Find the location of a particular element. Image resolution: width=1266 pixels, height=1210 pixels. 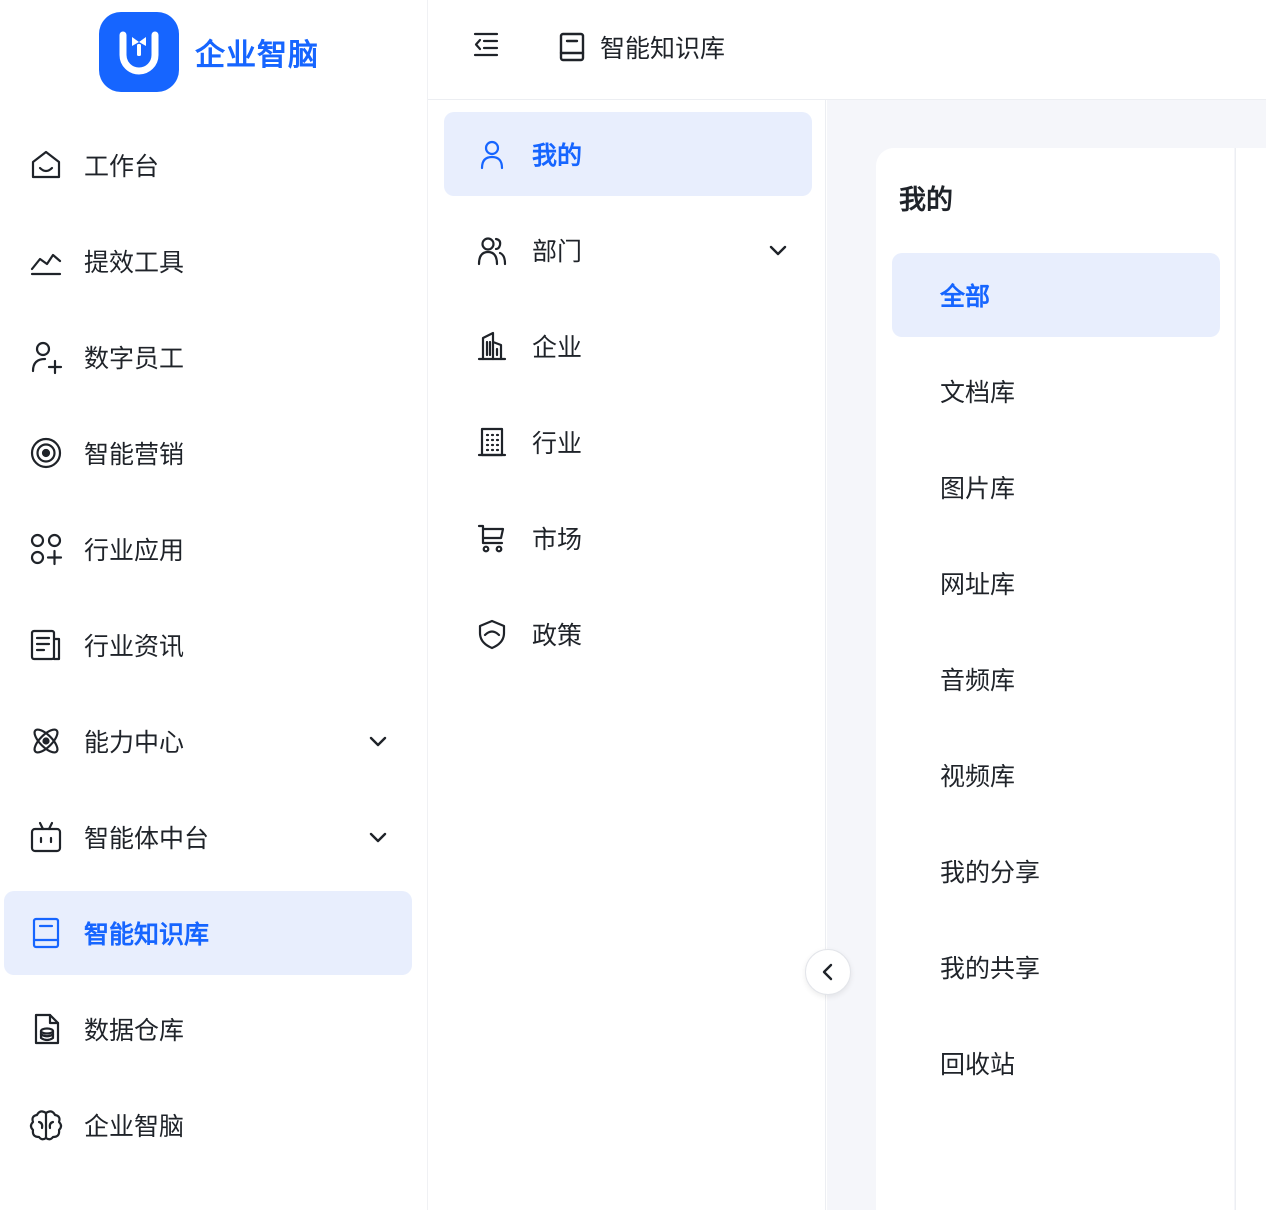

cart-icon is located at coordinates (492, 538).